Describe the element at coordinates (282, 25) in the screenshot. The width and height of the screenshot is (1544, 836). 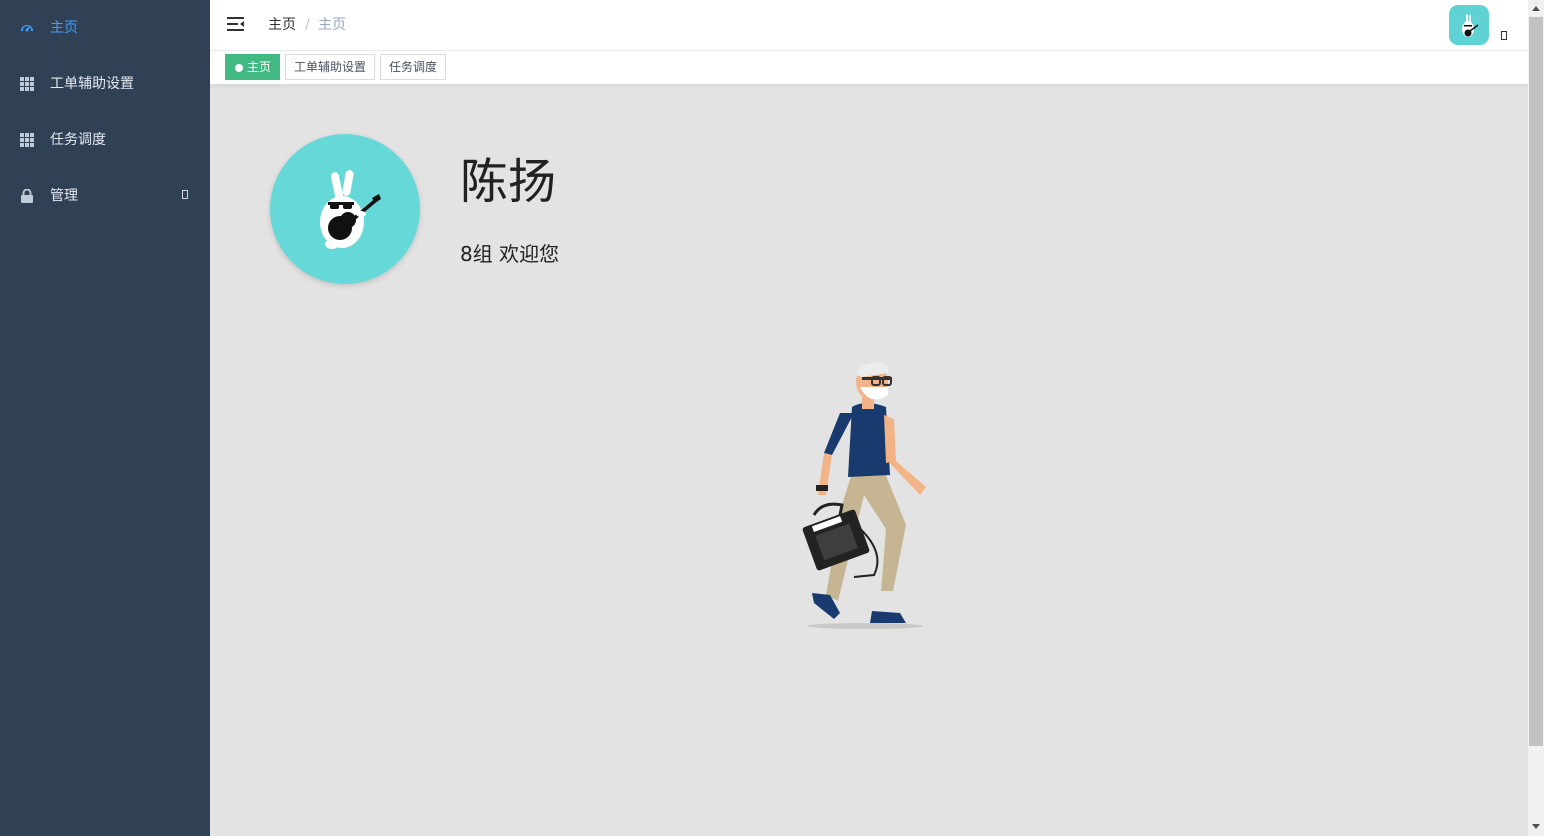
I see `breadcrumb-item: 主页` at that location.